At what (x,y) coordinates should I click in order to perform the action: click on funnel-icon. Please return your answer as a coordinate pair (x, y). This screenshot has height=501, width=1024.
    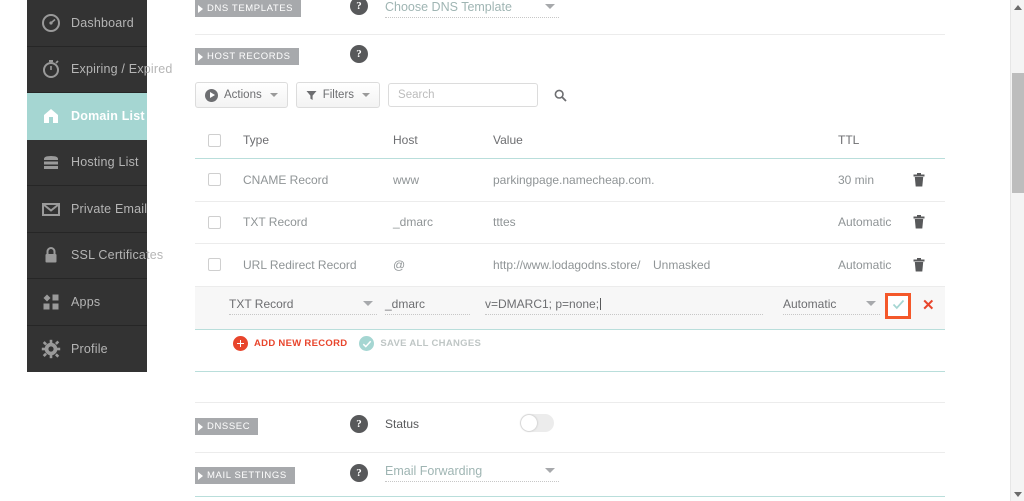
    Looking at the image, I should click on (311, 95).